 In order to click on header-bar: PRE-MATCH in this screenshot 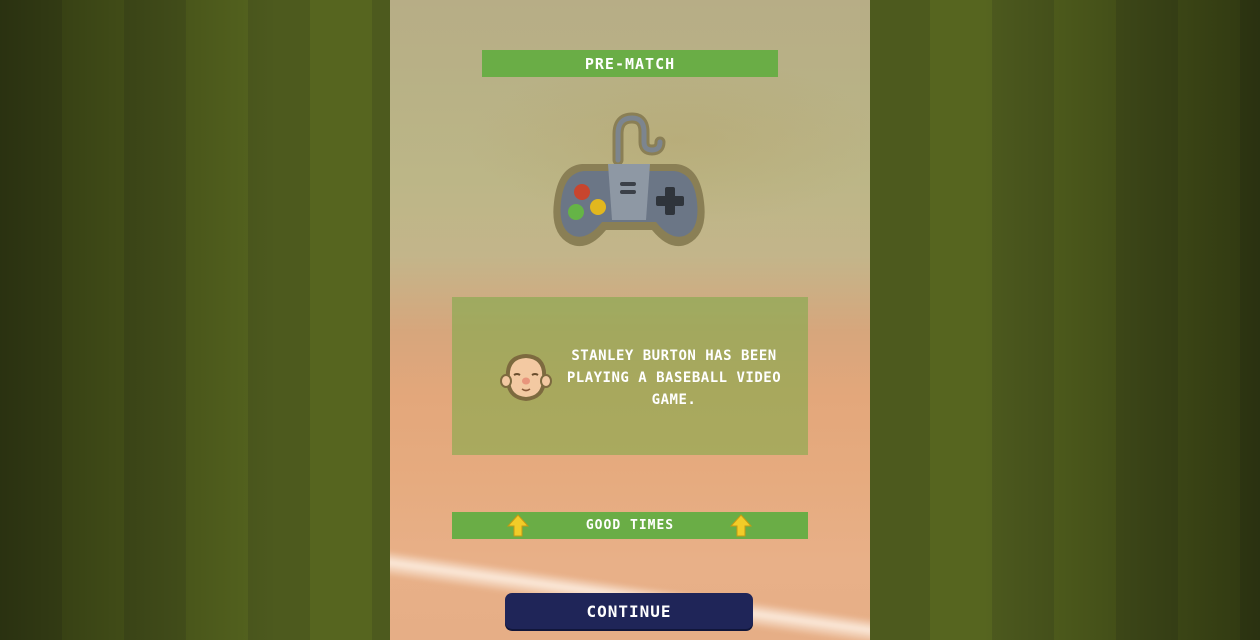, I will do `click(630, 63)`.